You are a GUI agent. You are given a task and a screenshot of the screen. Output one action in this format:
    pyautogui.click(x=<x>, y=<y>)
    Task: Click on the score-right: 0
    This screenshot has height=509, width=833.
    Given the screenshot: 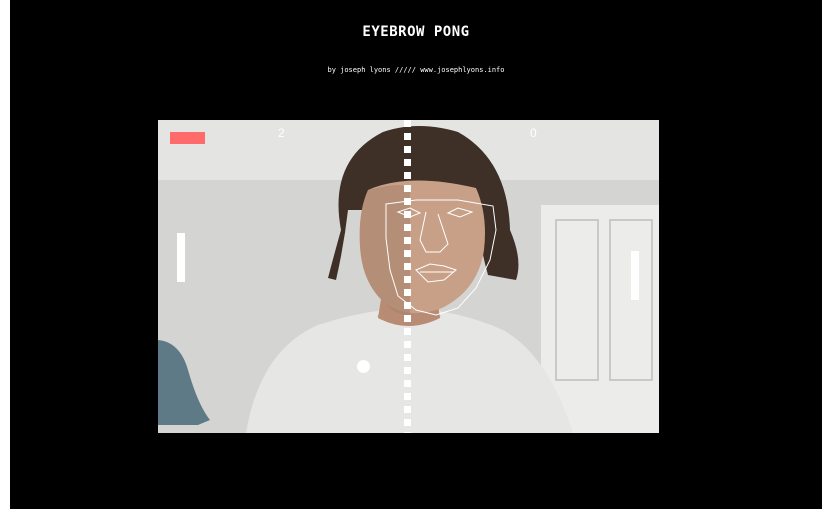 What is the action you would take?
    pyautogui.click(x=533, y=133)
    